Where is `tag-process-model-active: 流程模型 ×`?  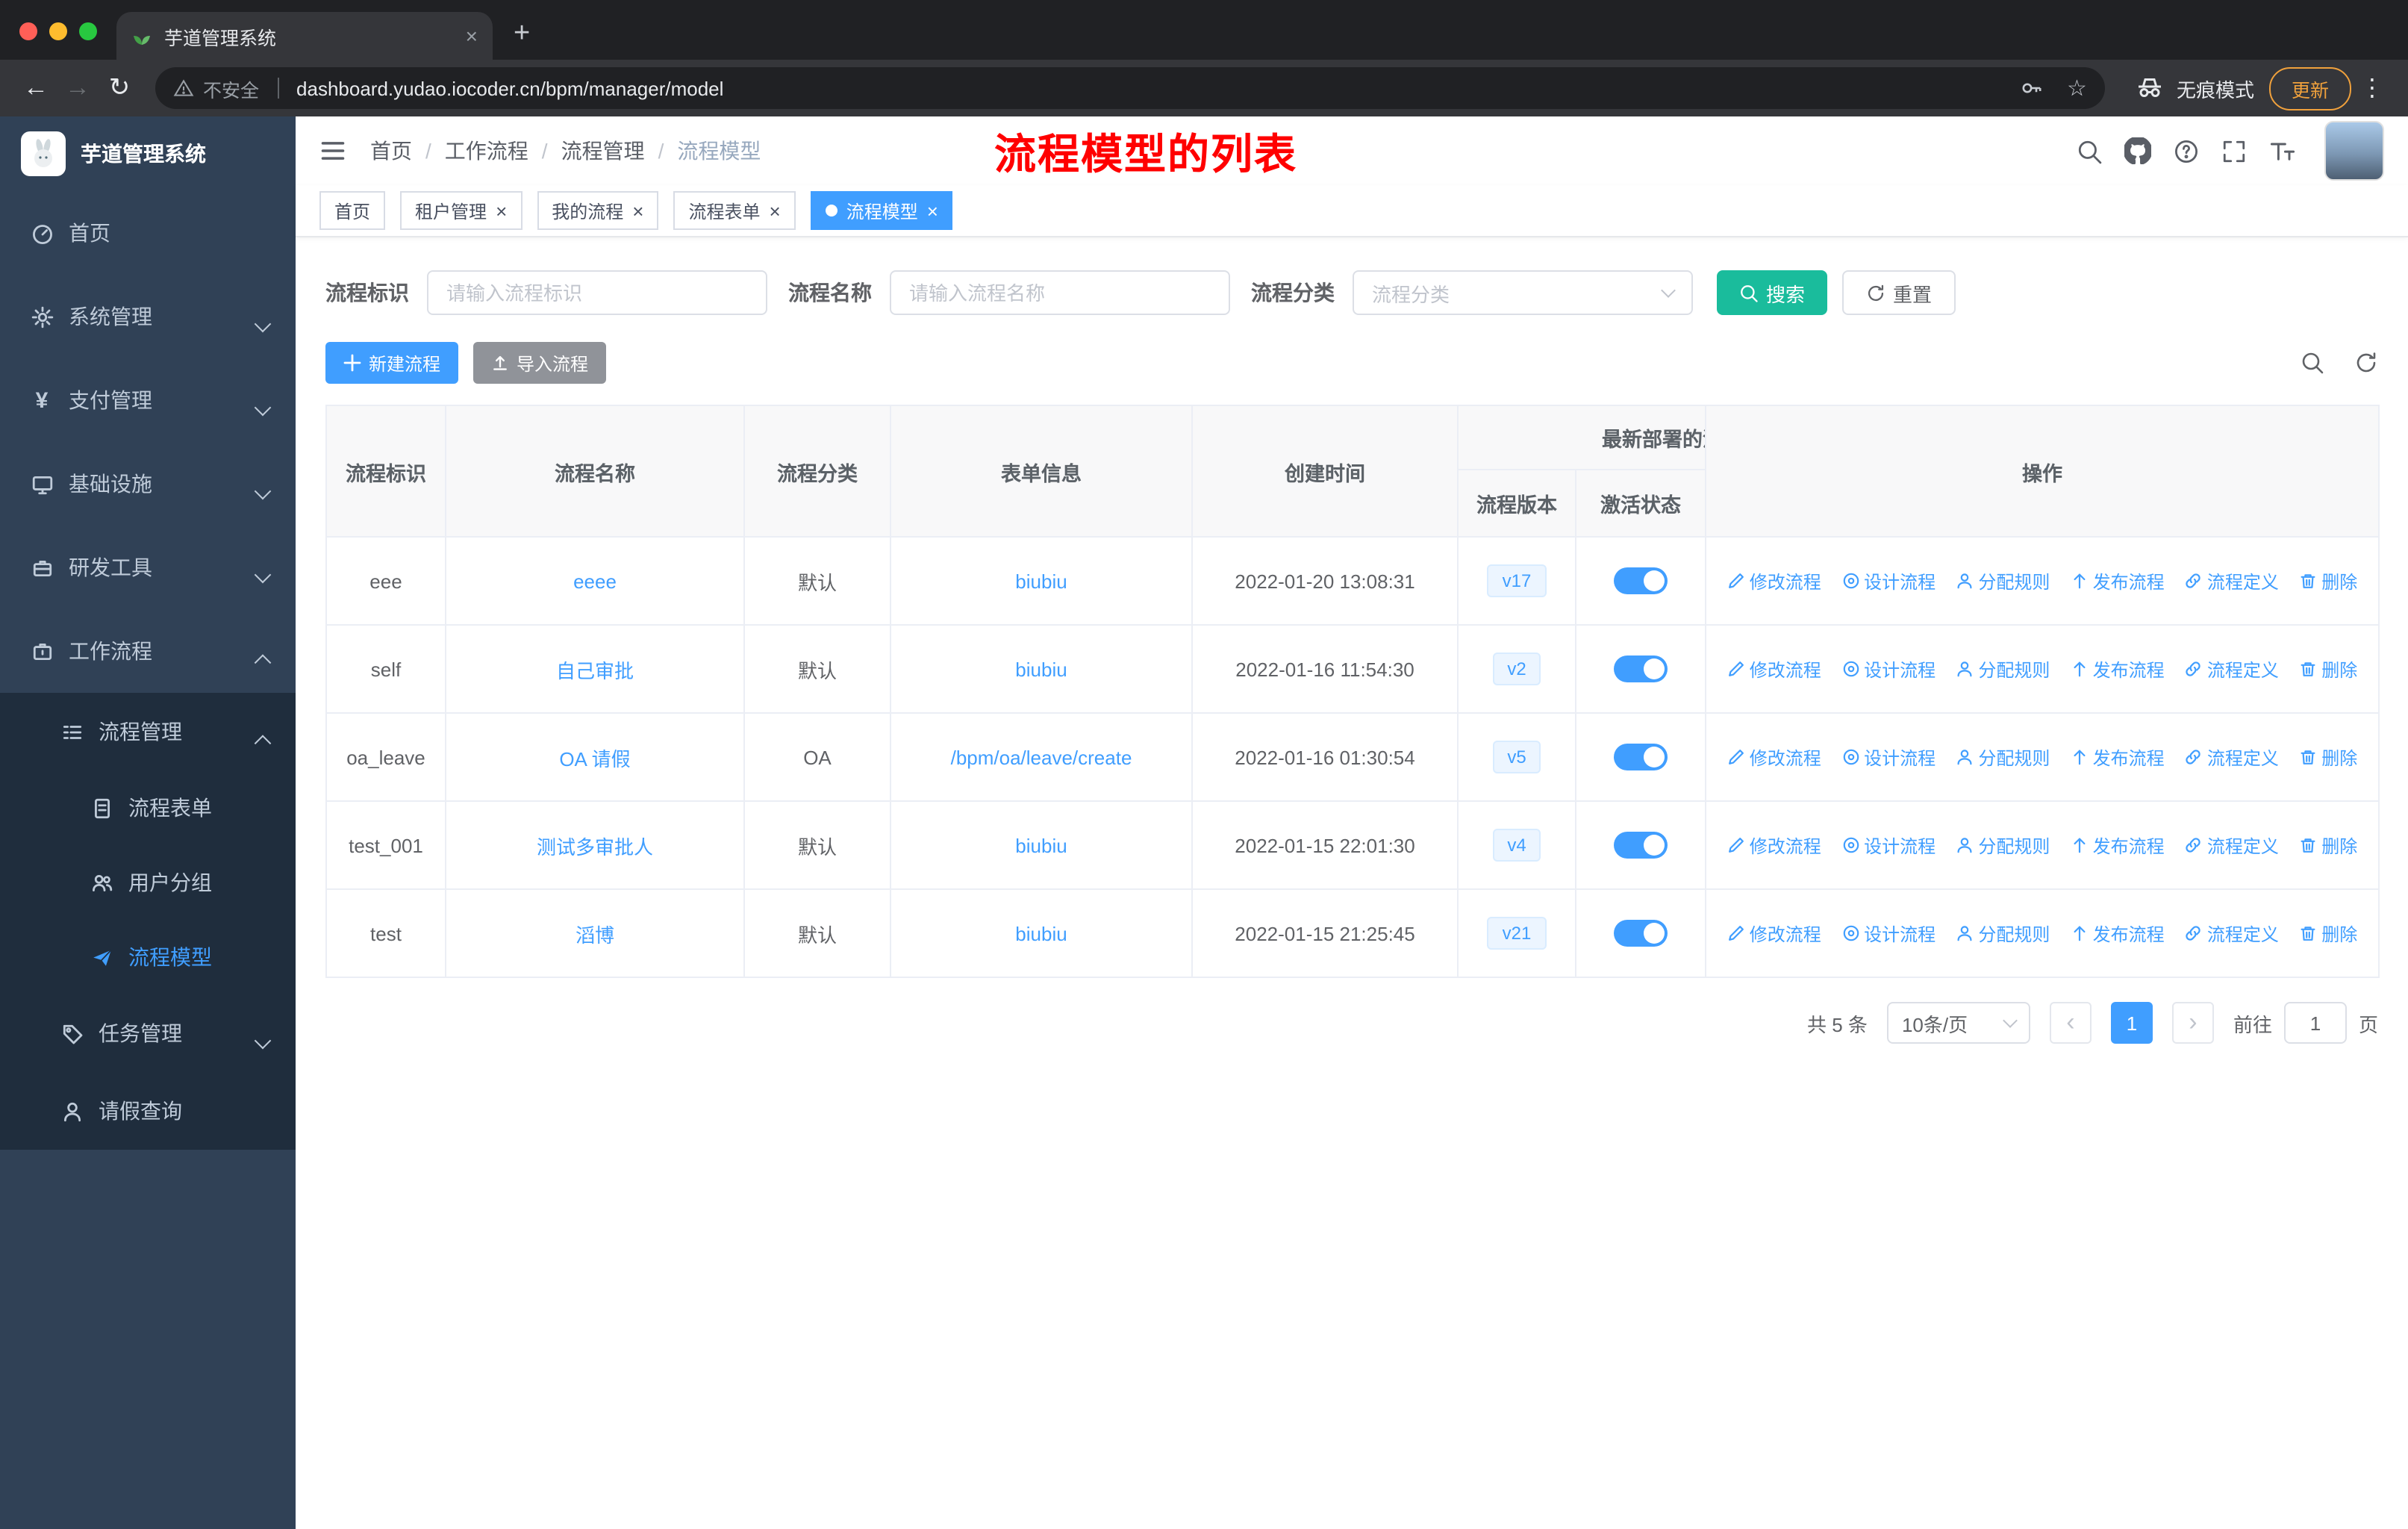
tag-process-model-active: 流程模型 × is located at coordinates (881, 211).